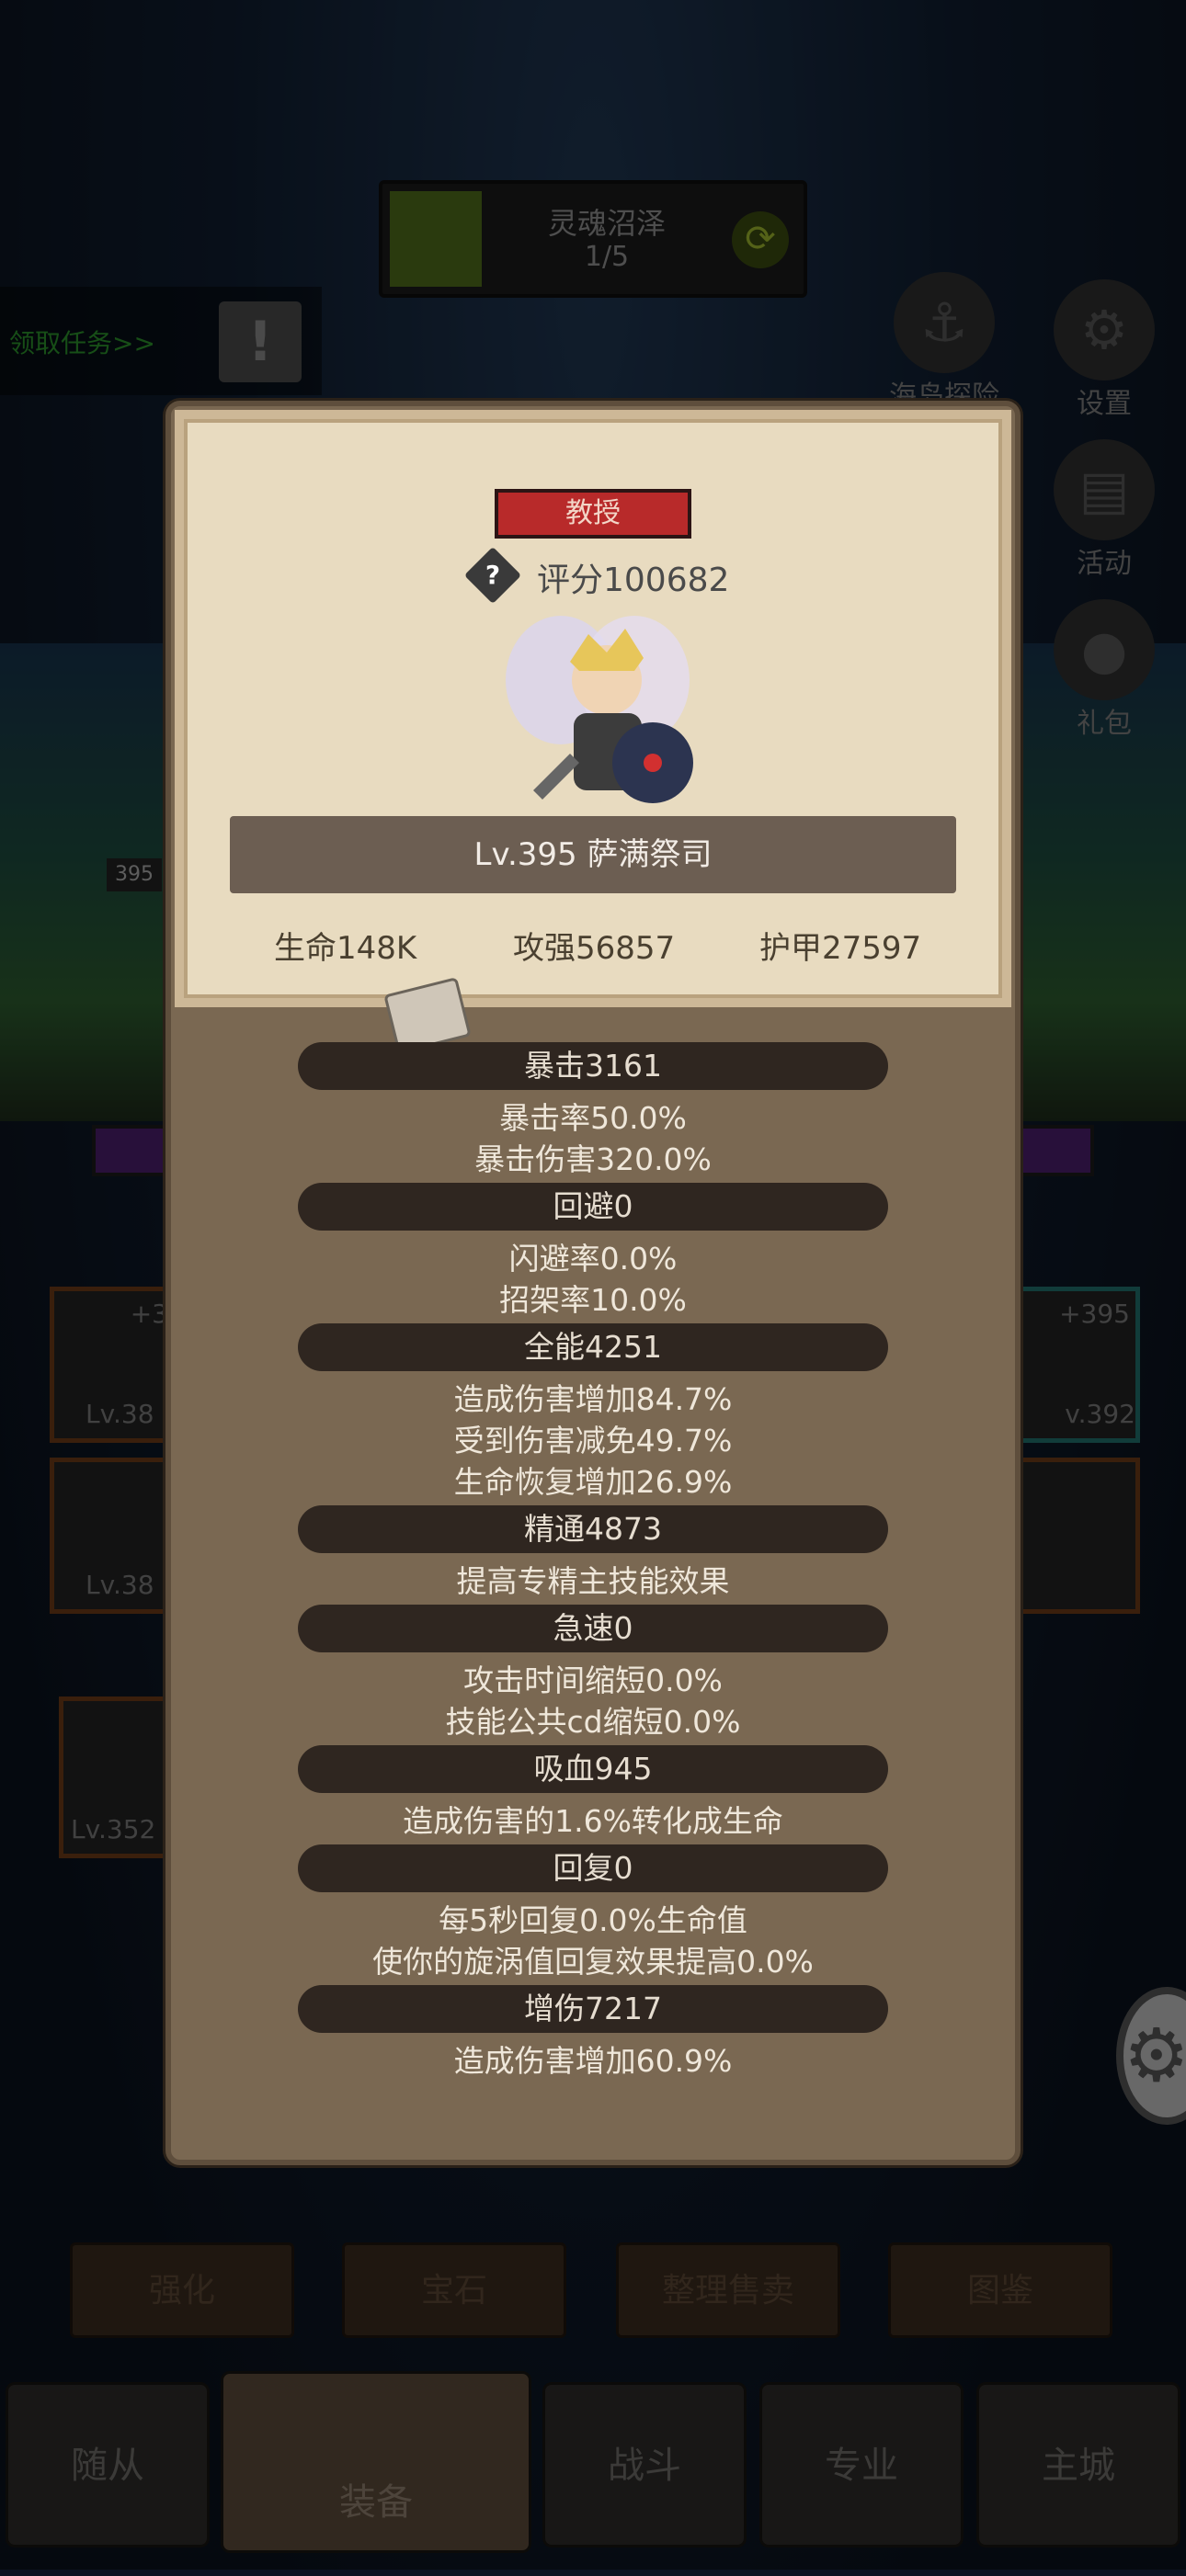 Image resolution: width=1186 pixels, height=2576 pixels. I want to click on stat-line: 生命恢复增加26.9%, so click(593, 1482).